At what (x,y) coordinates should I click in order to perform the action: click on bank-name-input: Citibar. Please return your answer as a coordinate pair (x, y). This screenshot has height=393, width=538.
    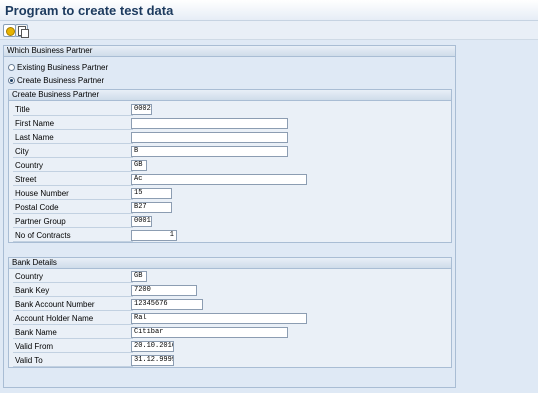
    Looking at the image, I should click on (209, 332).